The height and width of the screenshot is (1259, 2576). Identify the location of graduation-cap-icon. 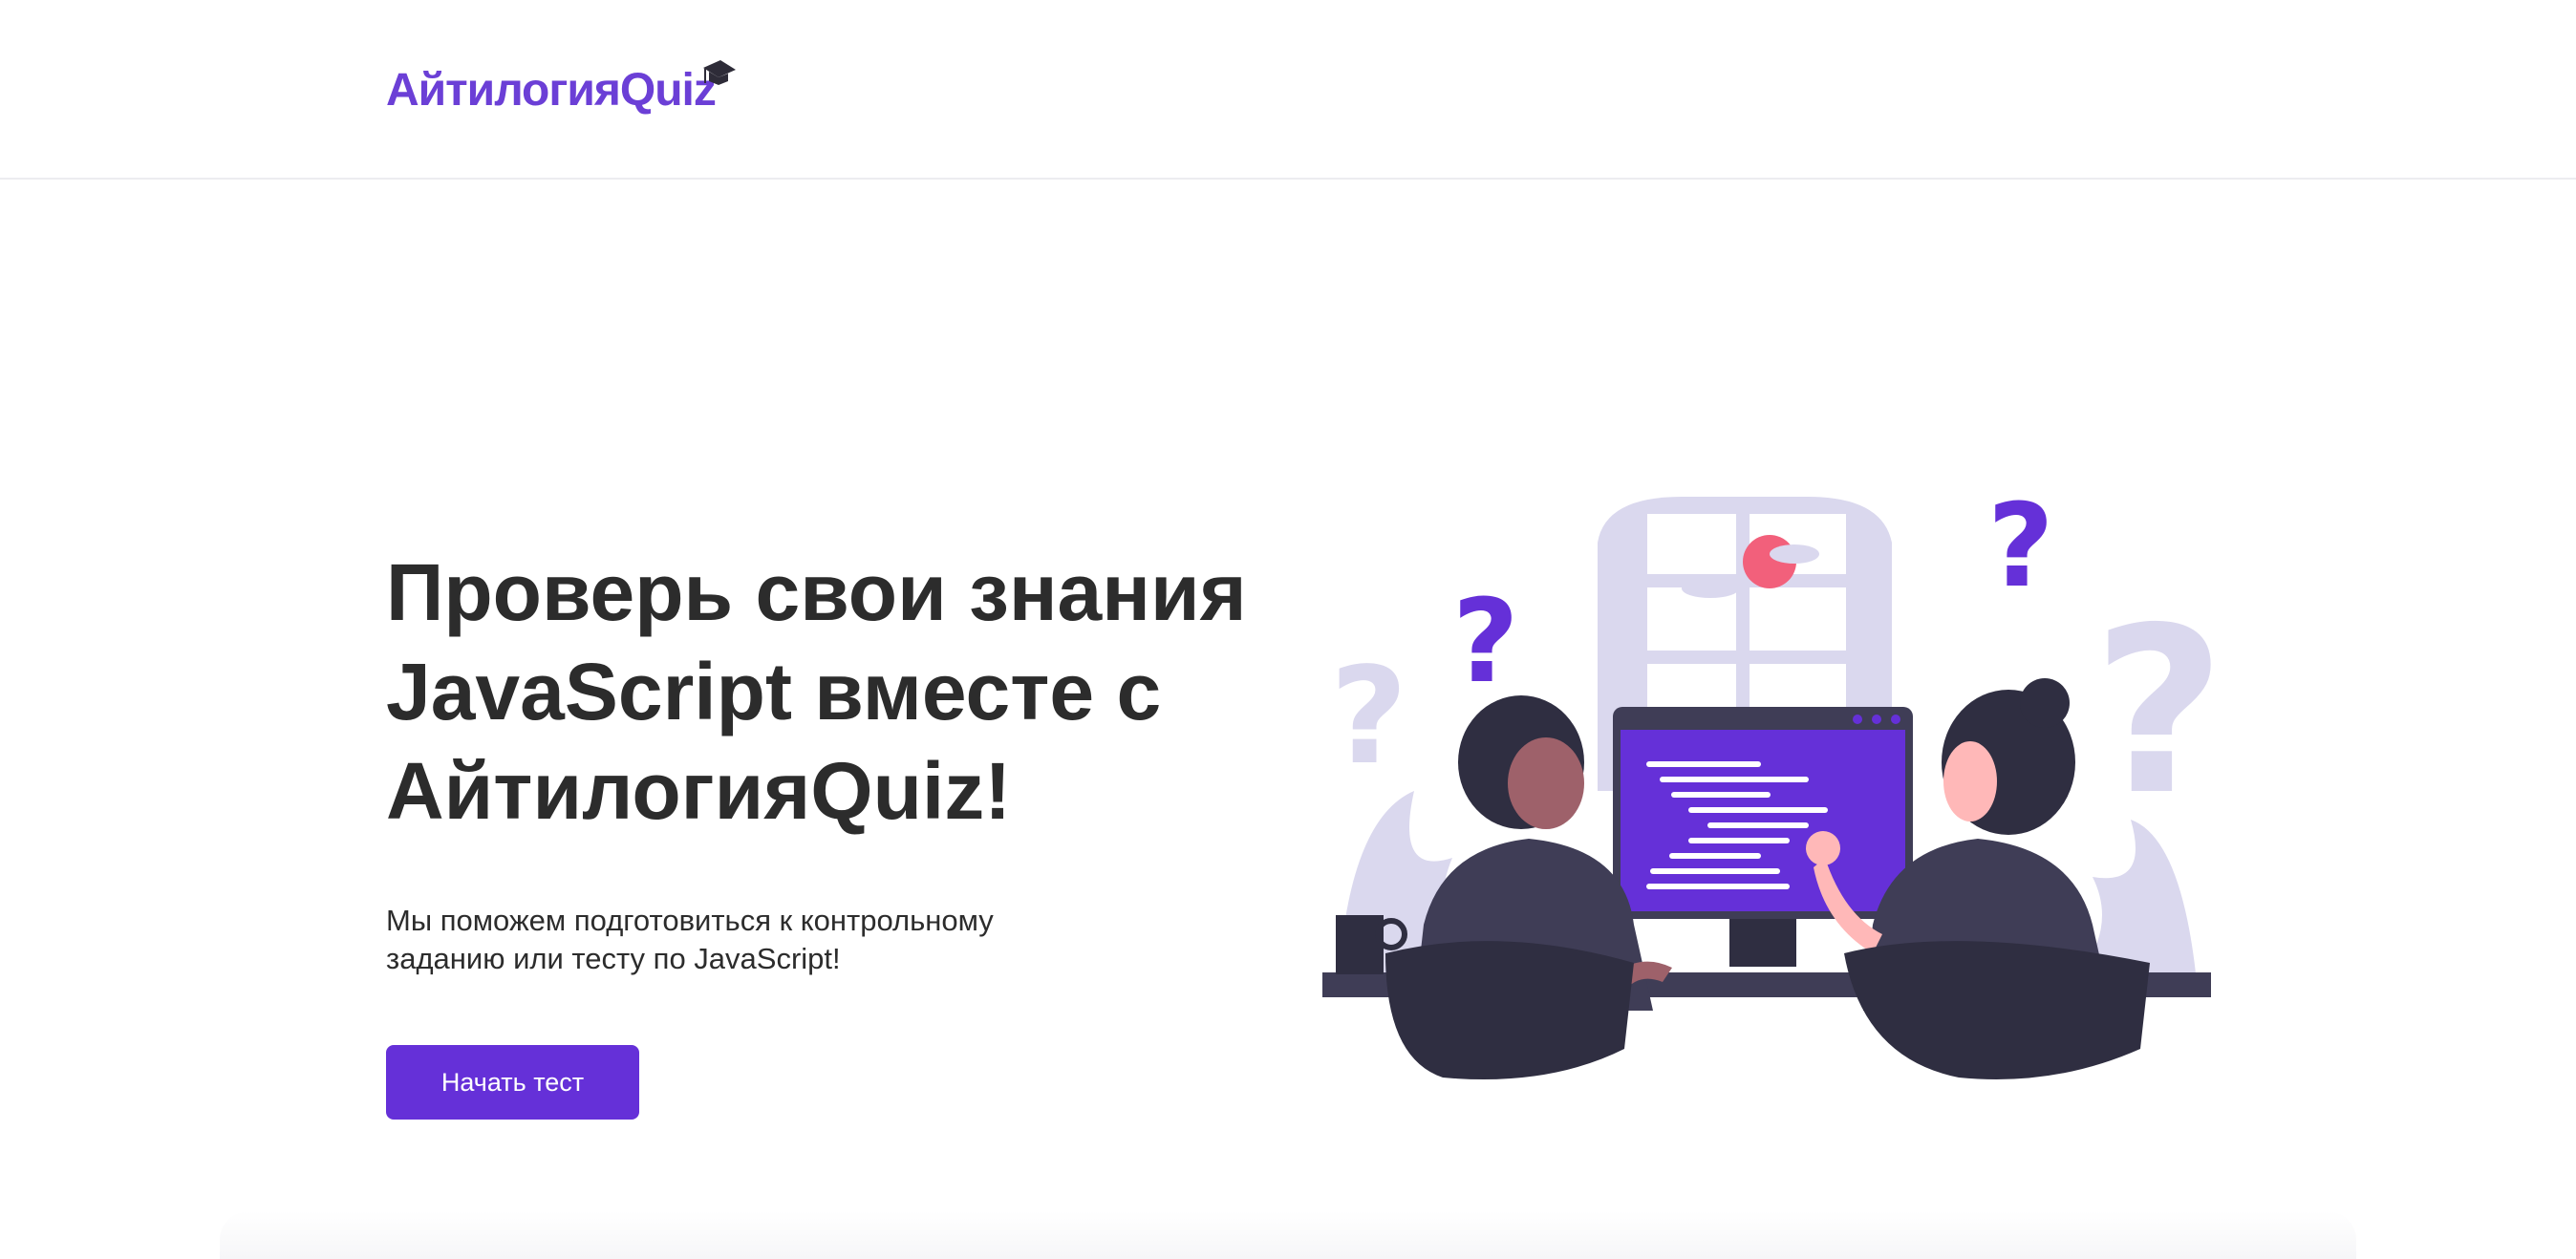
(719, 73).